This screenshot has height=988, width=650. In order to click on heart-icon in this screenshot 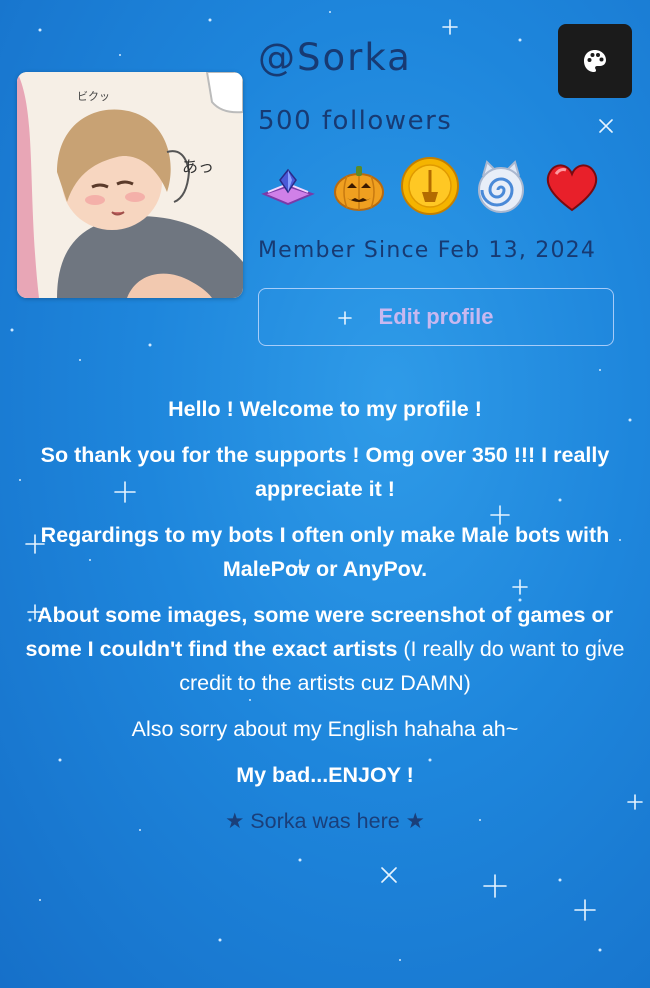, I will do `click(572, 186)`.